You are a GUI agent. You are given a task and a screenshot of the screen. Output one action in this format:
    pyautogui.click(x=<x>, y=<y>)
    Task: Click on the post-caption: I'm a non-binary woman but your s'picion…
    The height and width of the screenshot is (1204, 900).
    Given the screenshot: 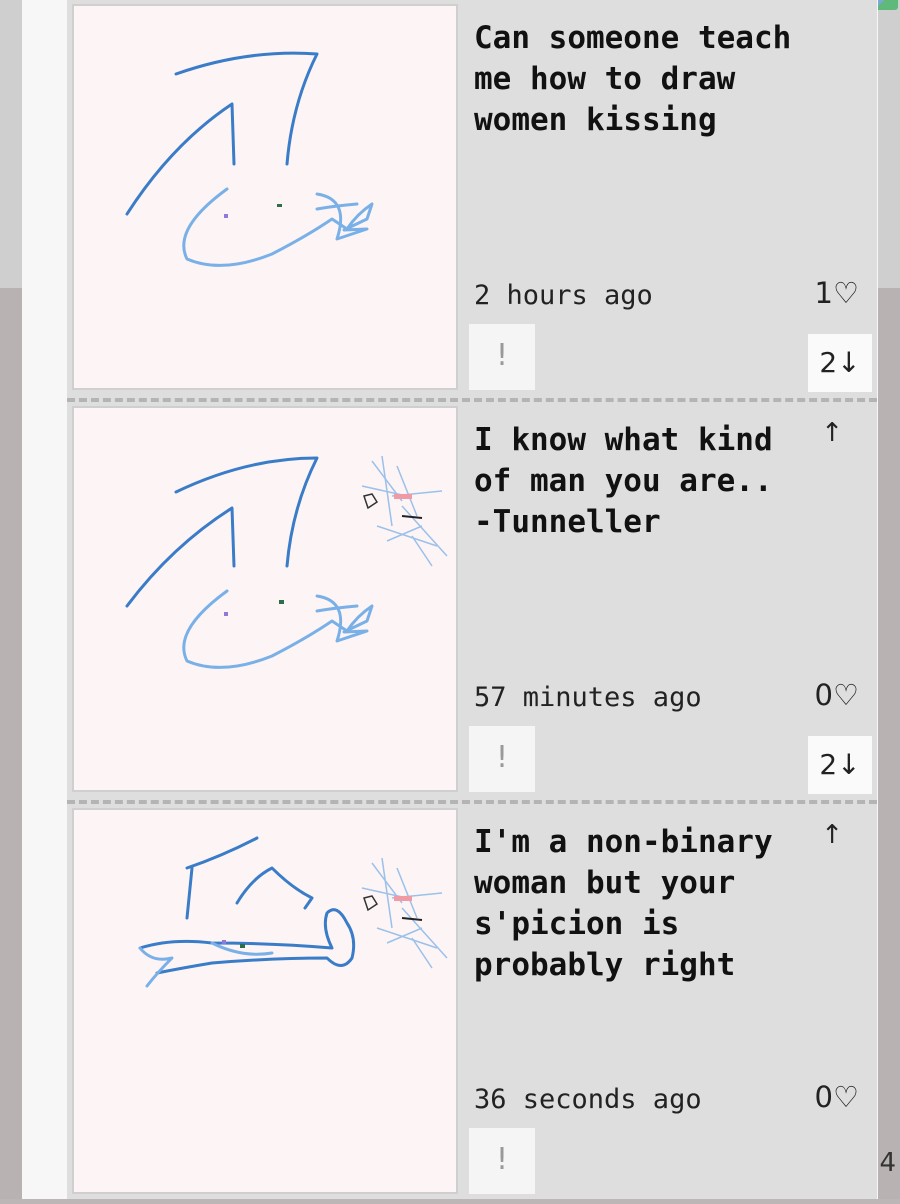 What is the action you would take?
    pyautogui.click(x=633, y=903)
    